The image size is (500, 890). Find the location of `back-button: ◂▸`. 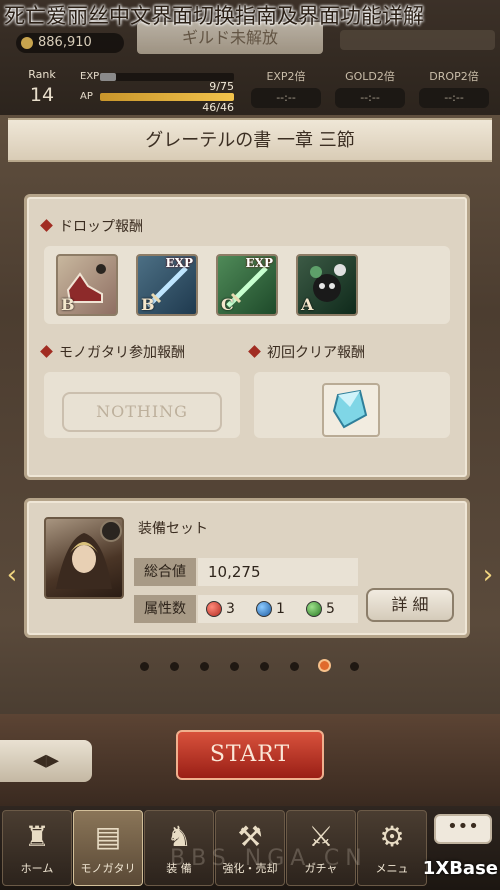

back-button: ◂▸ is located at coordinates (46, 761).